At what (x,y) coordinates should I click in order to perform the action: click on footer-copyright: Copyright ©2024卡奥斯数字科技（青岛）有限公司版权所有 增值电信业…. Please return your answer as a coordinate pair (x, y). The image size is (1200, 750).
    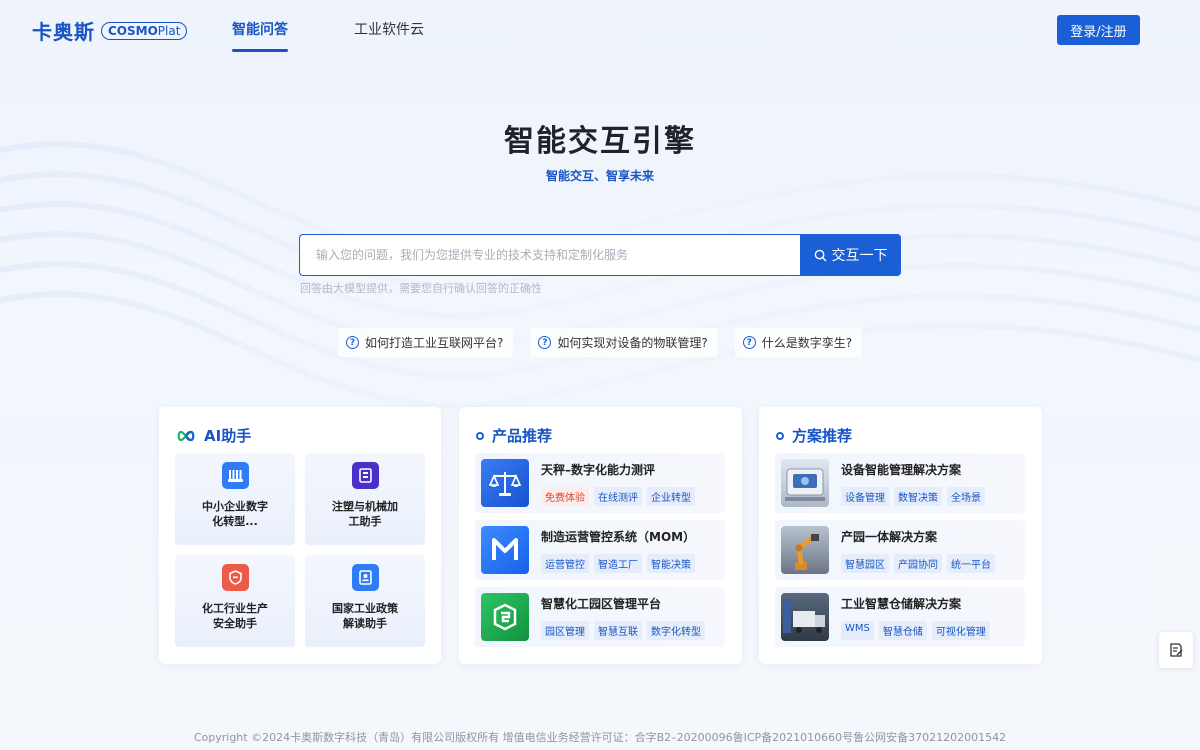
    Looking at the image, I should click on (600, 737).